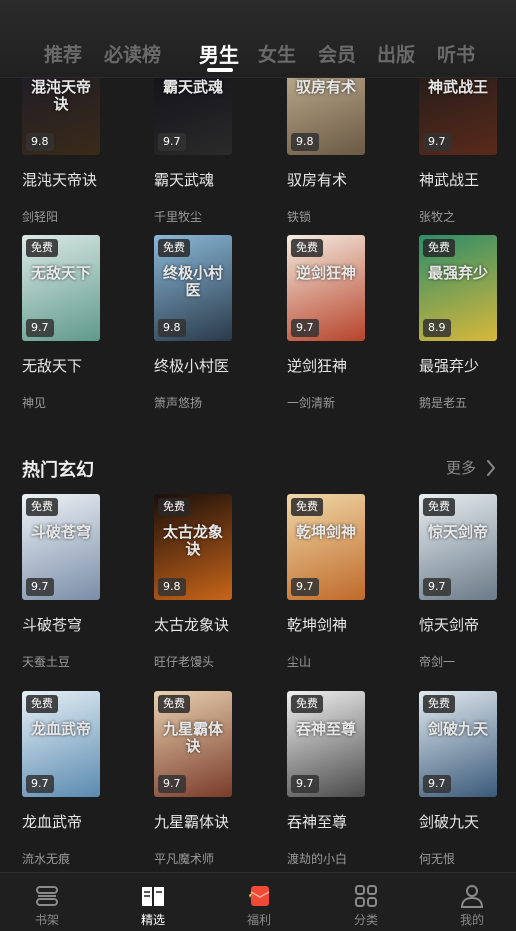 This screenshot has height=931, width=516. I want to click on cover-title-art: 终极小村医, so click(192, 281).